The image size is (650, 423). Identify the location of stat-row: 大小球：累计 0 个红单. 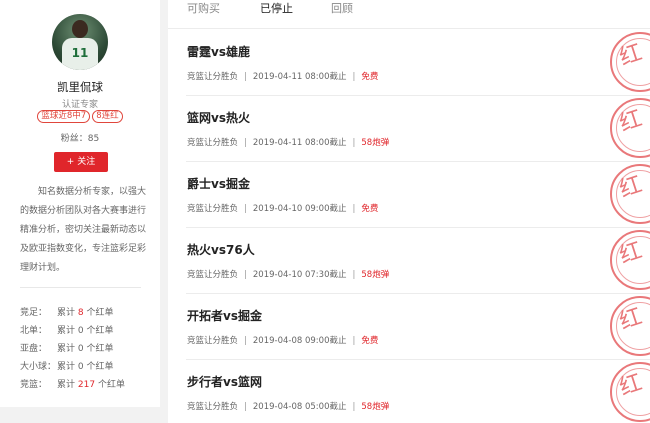
(72, 367).